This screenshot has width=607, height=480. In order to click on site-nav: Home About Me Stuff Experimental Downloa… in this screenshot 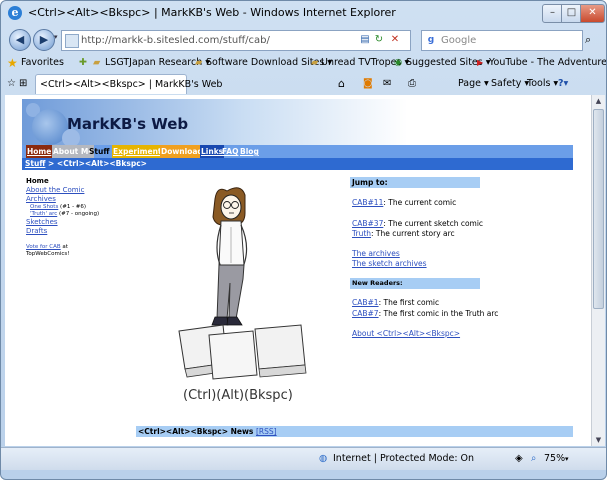, I will do `click(297, 151)`.